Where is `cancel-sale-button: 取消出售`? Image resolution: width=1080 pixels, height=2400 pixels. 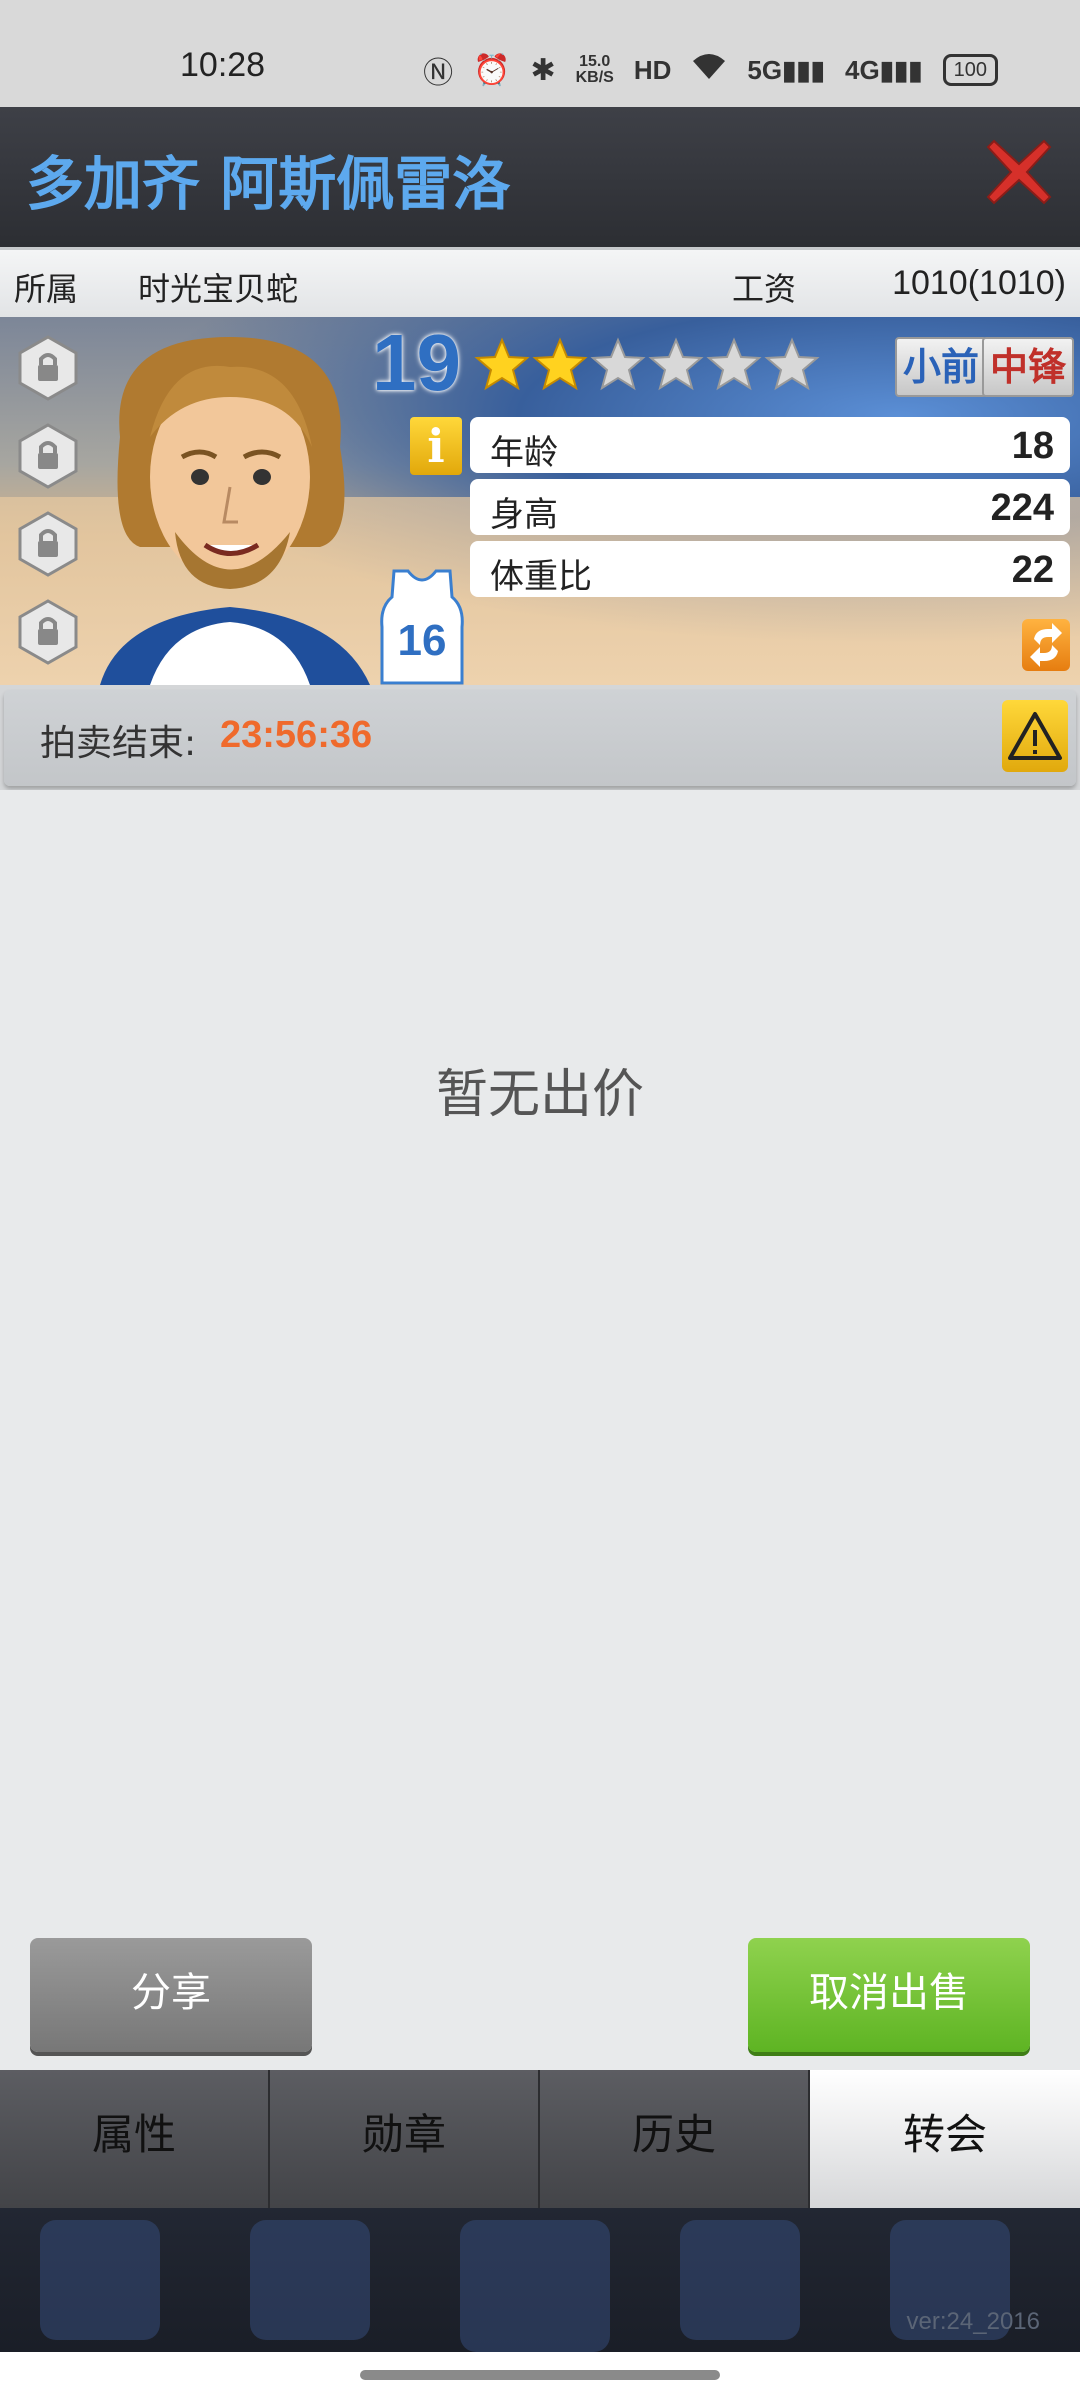
cancel-sale-button: 取消出售 is located at coordinates (889, 1995).